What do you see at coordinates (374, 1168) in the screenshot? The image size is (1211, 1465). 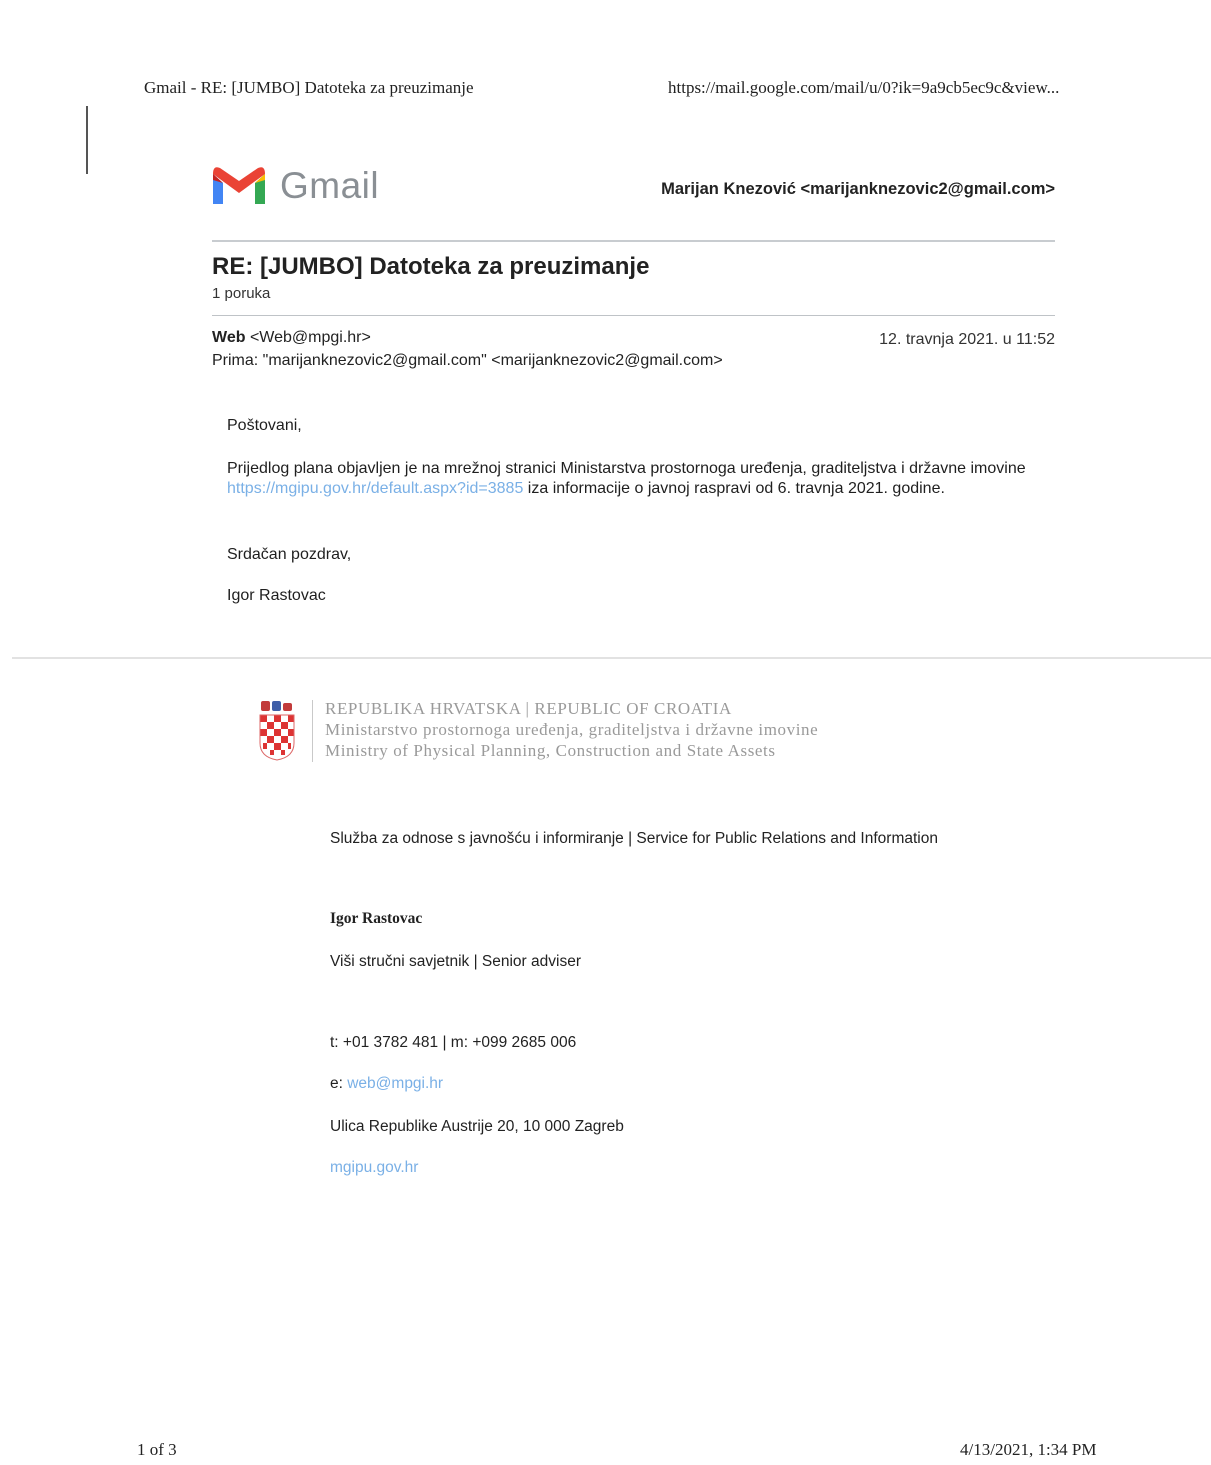 I see `website-link: mgipu.gov.hr` at bounding box center [374, 1168].